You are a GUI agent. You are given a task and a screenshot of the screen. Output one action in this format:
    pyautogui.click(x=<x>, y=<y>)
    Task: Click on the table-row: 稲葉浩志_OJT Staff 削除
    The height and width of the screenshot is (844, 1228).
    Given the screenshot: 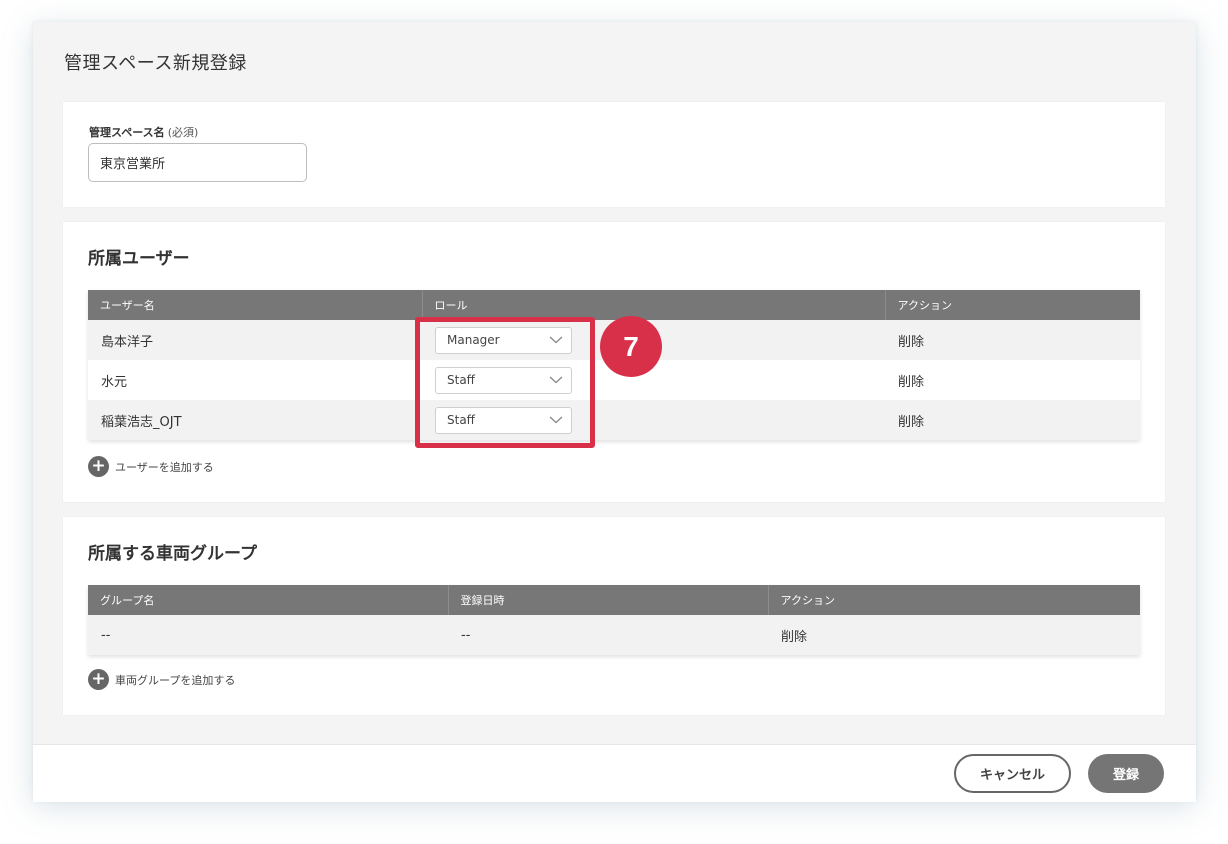 What is the action you would take?
    pyautogui.click(x=614, y=420)
    